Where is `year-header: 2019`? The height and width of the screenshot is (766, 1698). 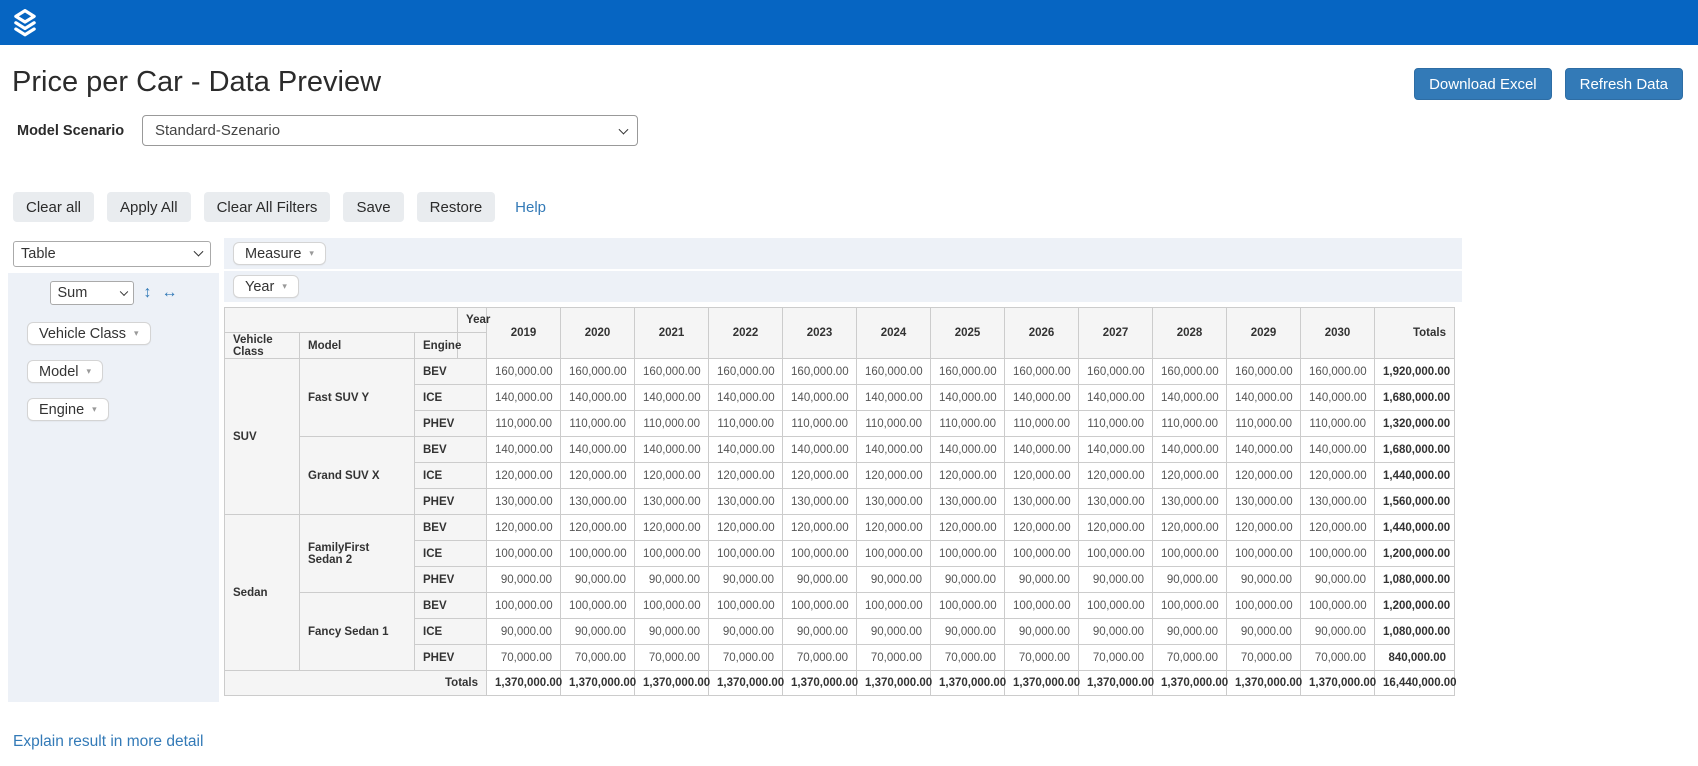
year-header: 2019 is located at coordinates (524, 333).